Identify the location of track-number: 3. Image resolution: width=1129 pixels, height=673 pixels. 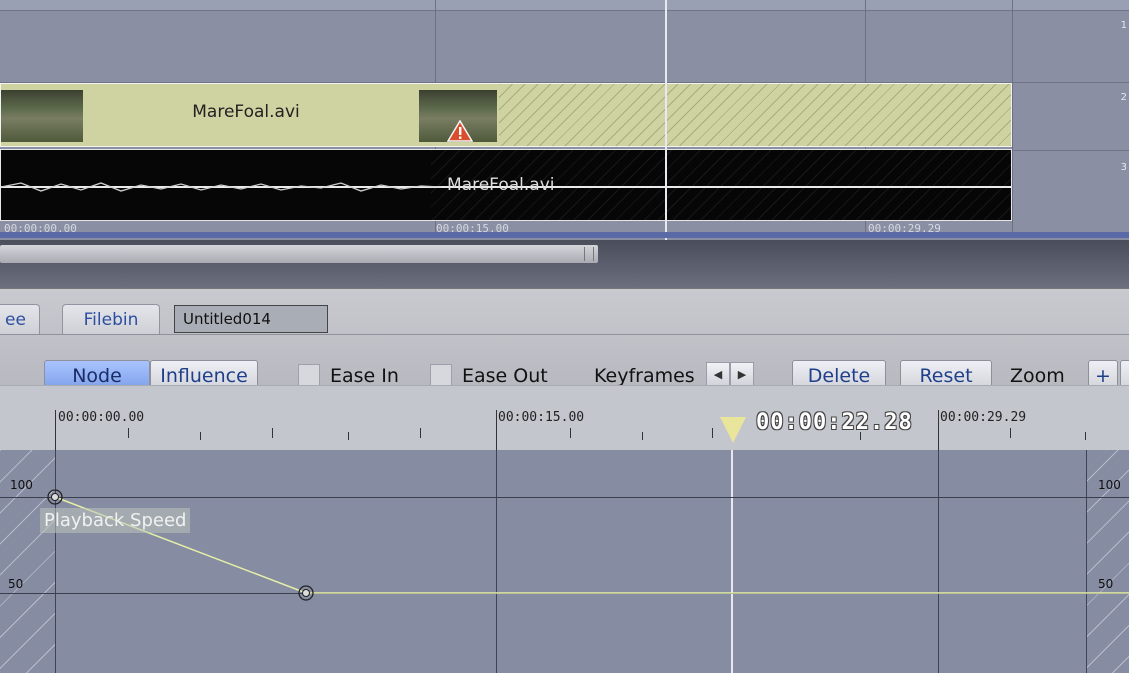
(1123, 167).